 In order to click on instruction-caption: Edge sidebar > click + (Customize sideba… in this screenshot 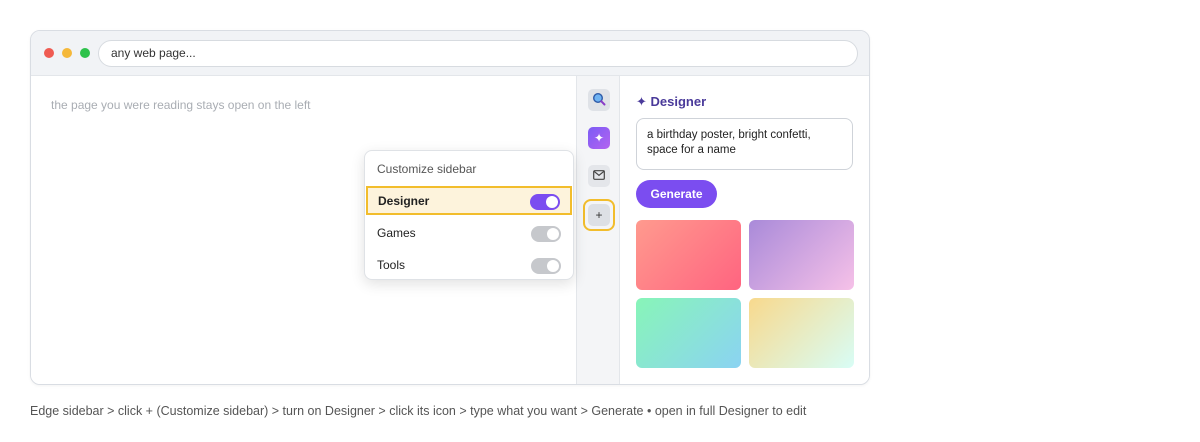, I will do `click(418, 411)`.